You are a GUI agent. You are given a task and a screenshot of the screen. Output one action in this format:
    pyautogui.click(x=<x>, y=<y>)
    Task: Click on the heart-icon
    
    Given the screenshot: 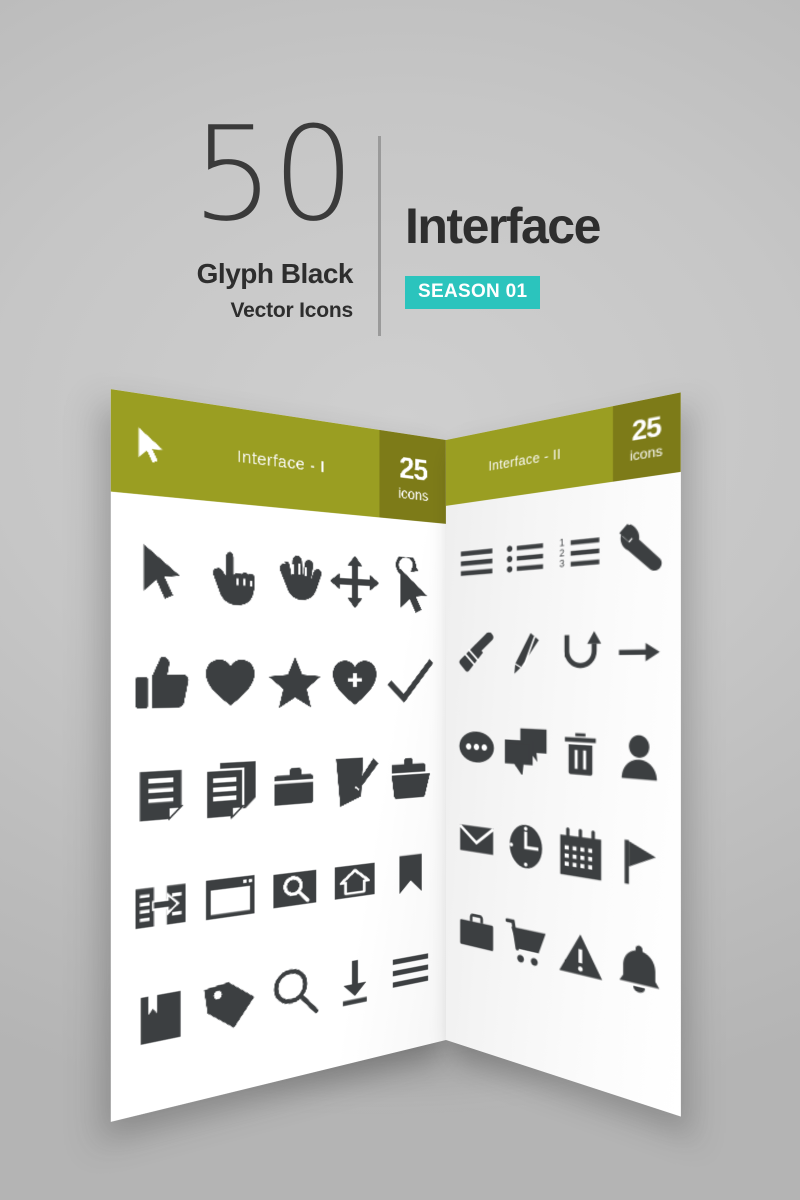 What is the action you would take?
    pyautogui.click(x=230, y=682)
    